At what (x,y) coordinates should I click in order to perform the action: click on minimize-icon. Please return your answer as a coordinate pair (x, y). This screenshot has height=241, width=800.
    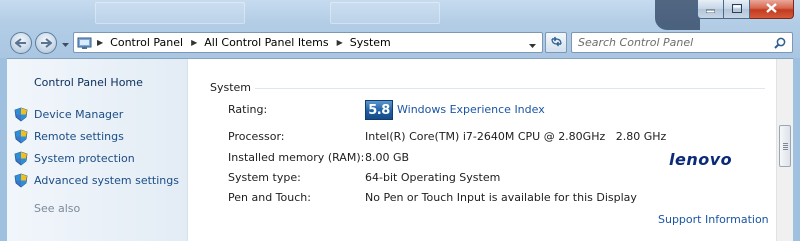
    Looking at the image, I should click on (710, 9).